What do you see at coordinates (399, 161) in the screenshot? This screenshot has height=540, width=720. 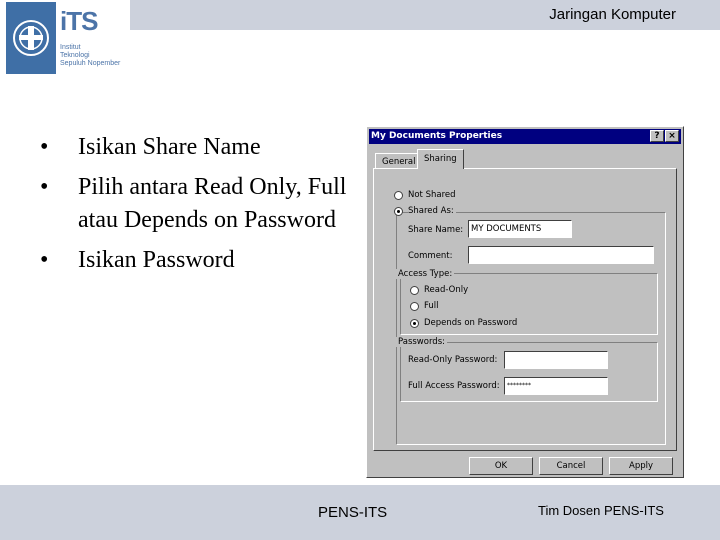 I see `tab-general: General` at bounding box center [399, 161].